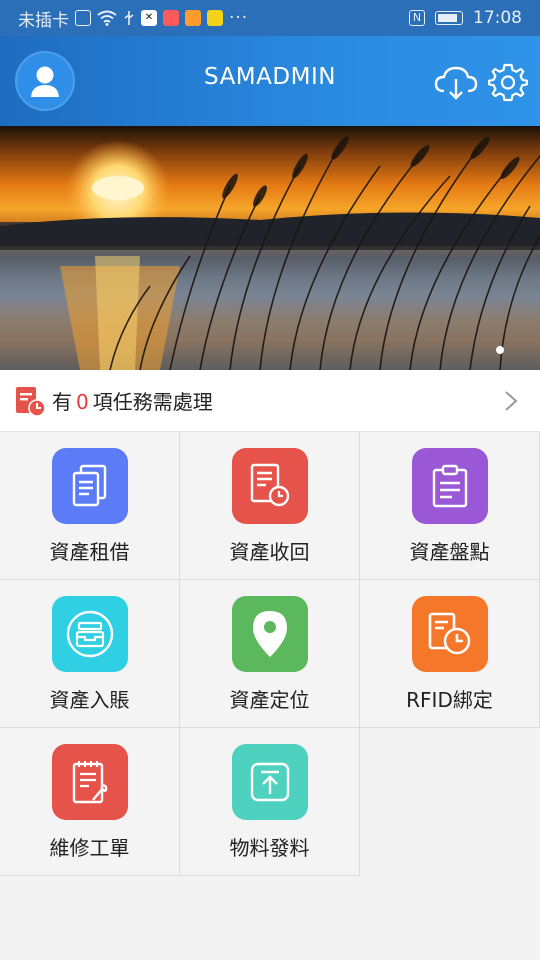  I want to click on repair-order-tile, so click(89, 782).